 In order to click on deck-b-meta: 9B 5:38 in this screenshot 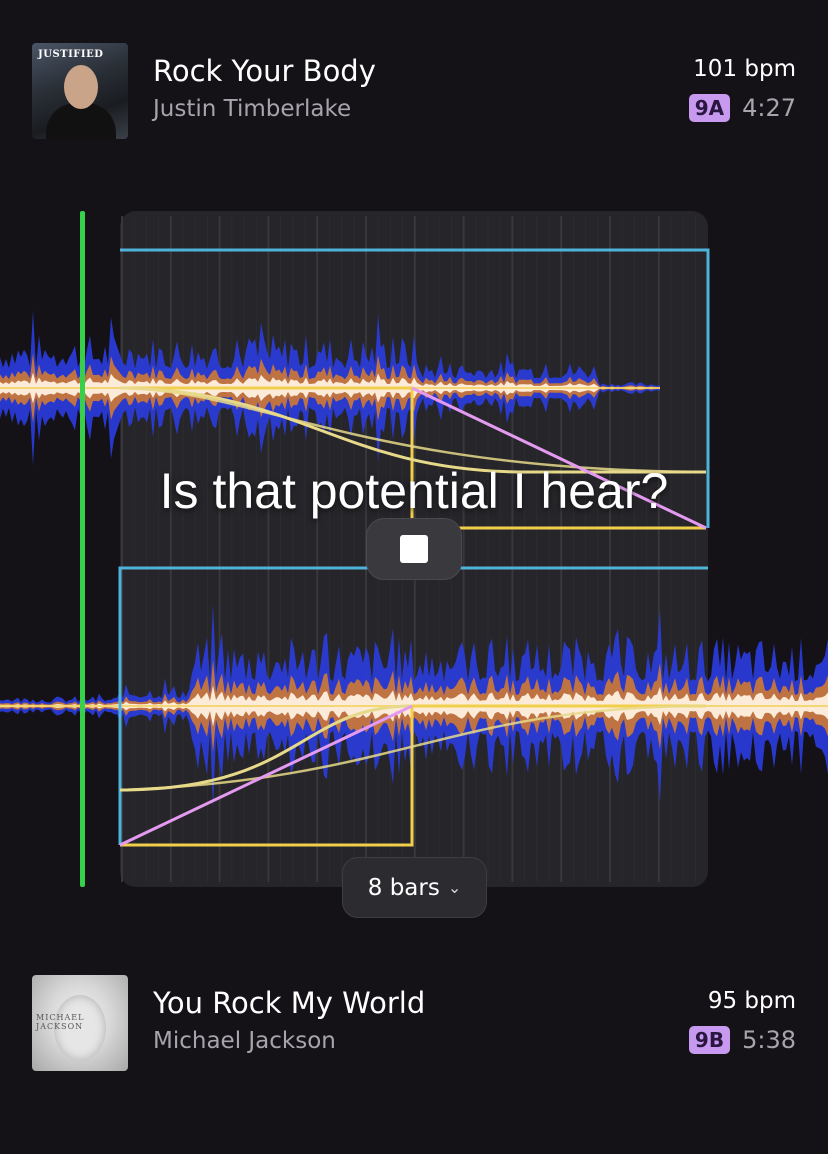, I will do `click(742, 1040)`.